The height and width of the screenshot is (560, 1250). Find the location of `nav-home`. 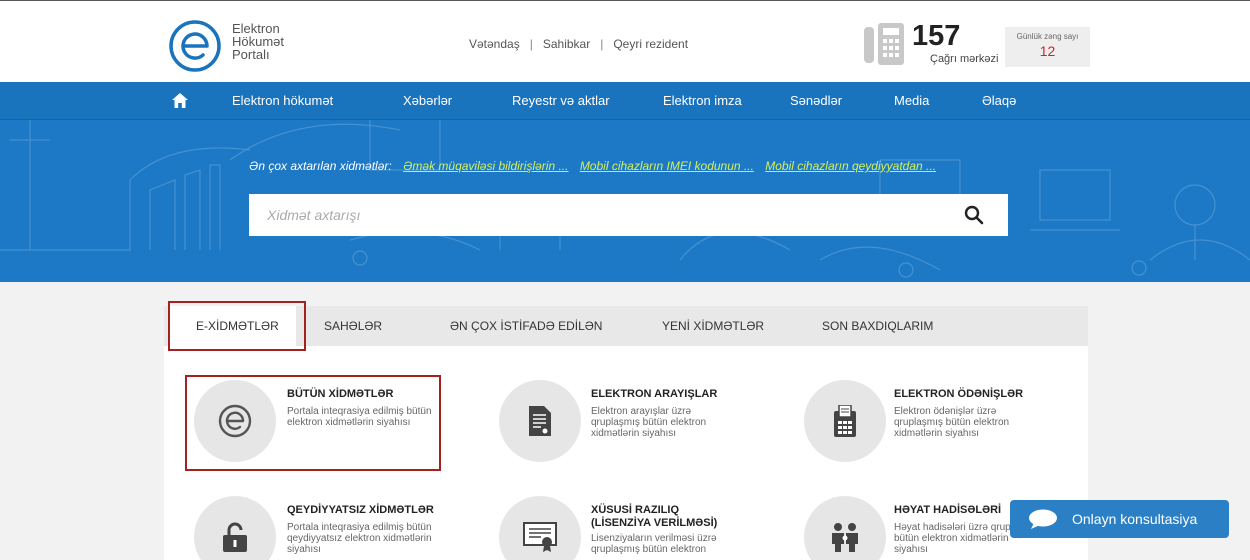

nav-home is located at coordinates (180, 101).